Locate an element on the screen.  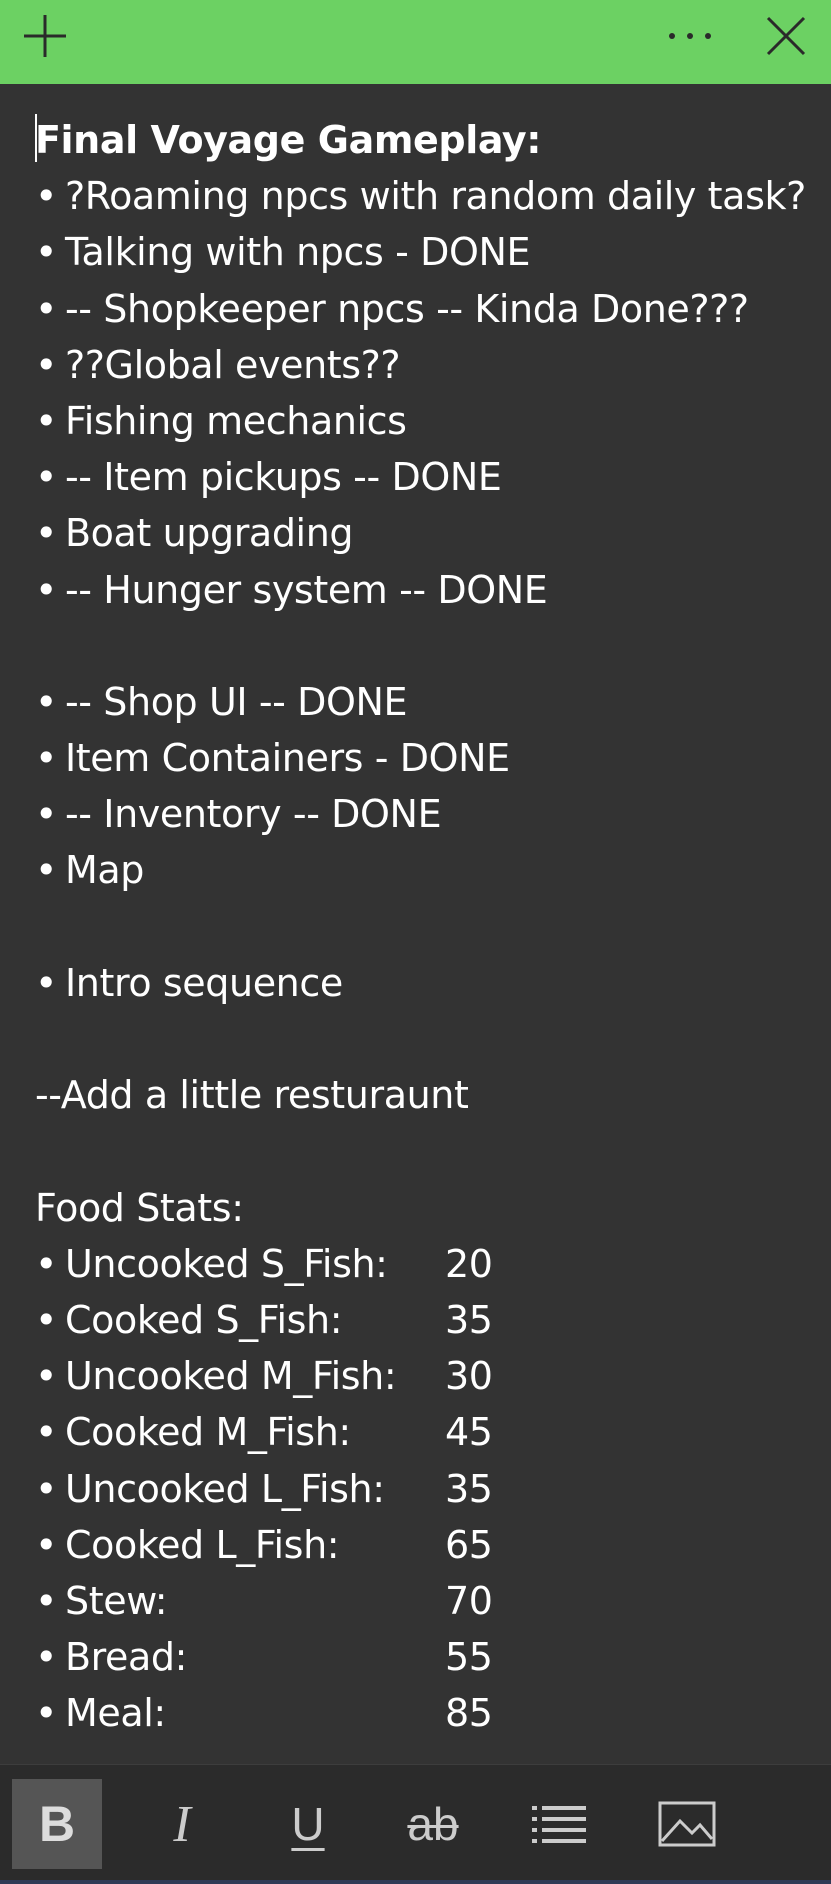
formatting-toolbar: B I U ab is located at coordinates (415, 1824).